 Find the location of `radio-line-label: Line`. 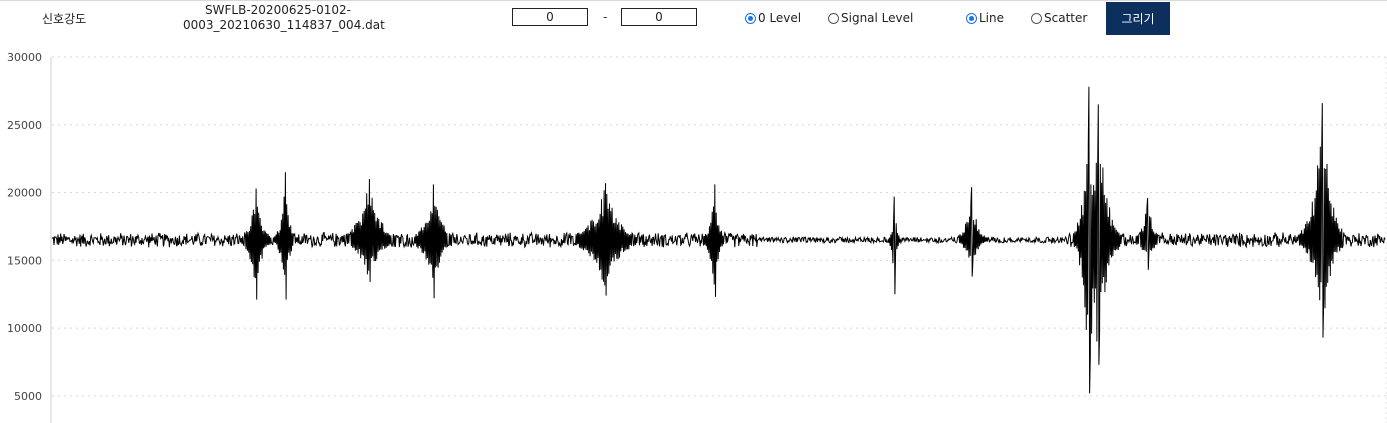

radio-line-label: Line is located at coordinates (992, 18).